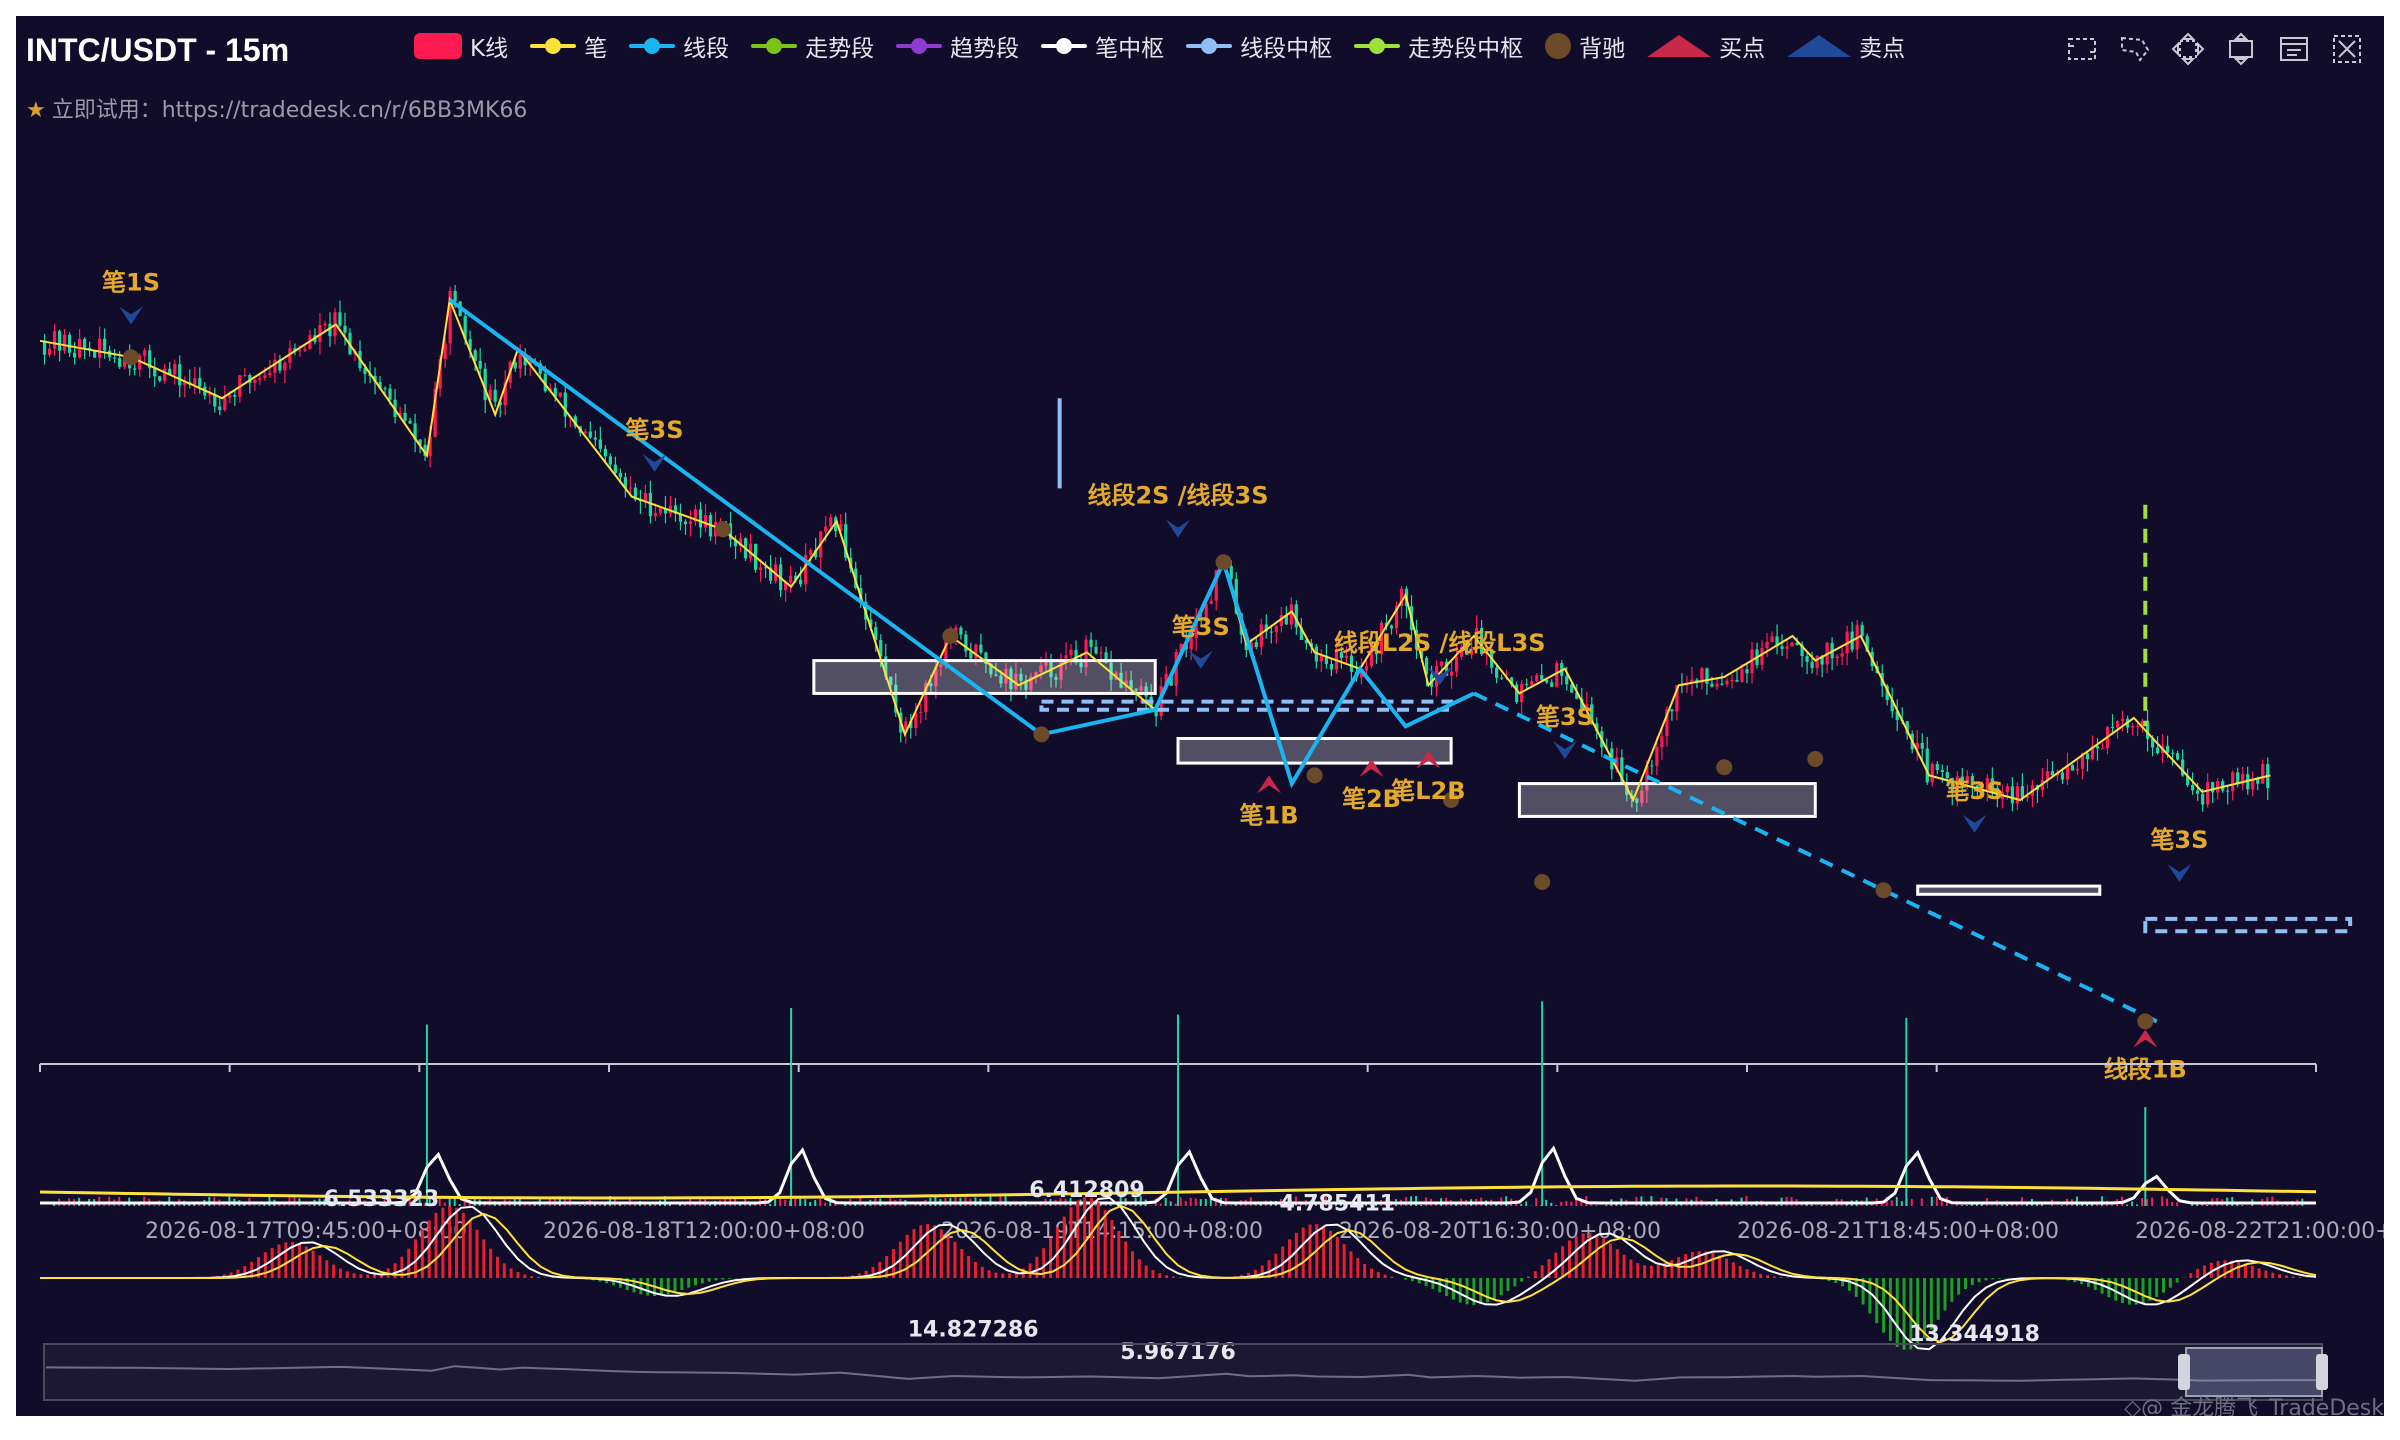 The image size is (2400, 1440). Describe the element at coordinates (704, 1231) in the screenshot. I see `x-tick-label: 2026-08-18T12:00:00+08:00` at that location.